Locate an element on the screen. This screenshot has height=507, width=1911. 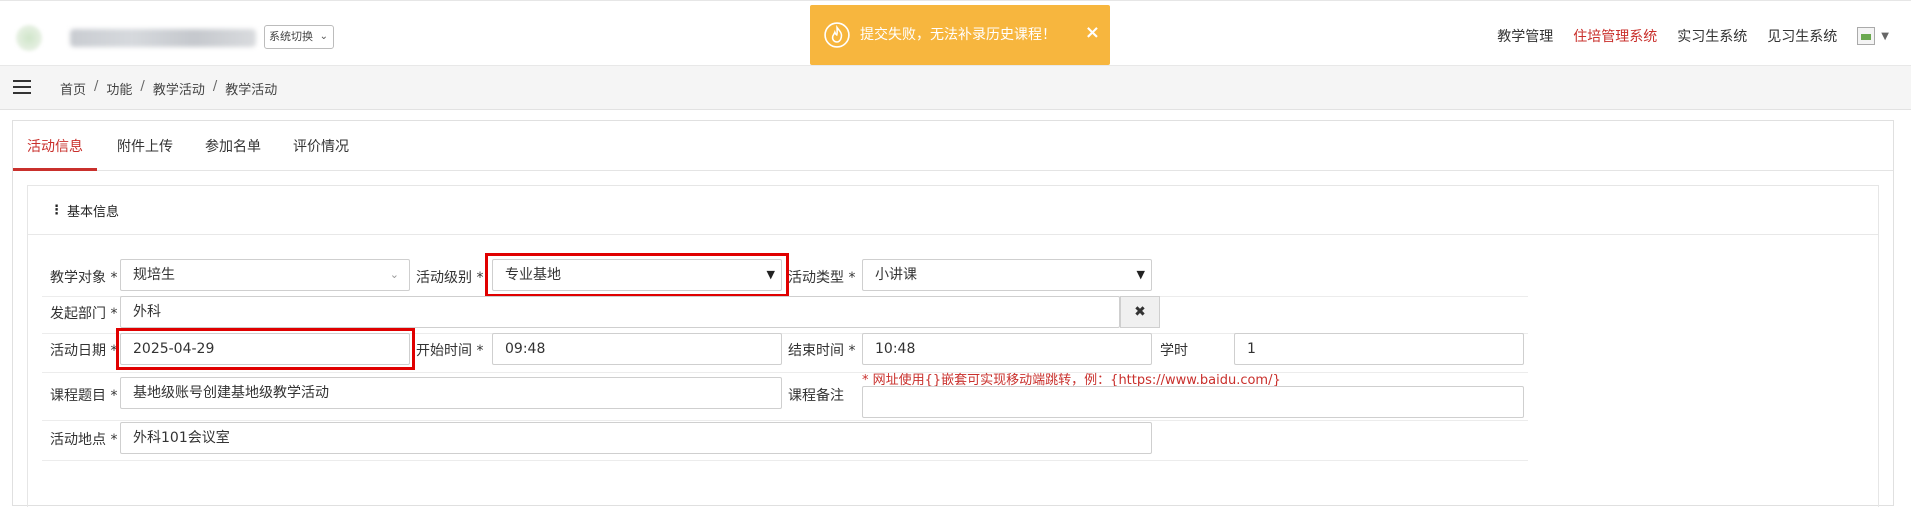
tab-attachment-upload: 附件上传 is located at coordinates (145, 146).